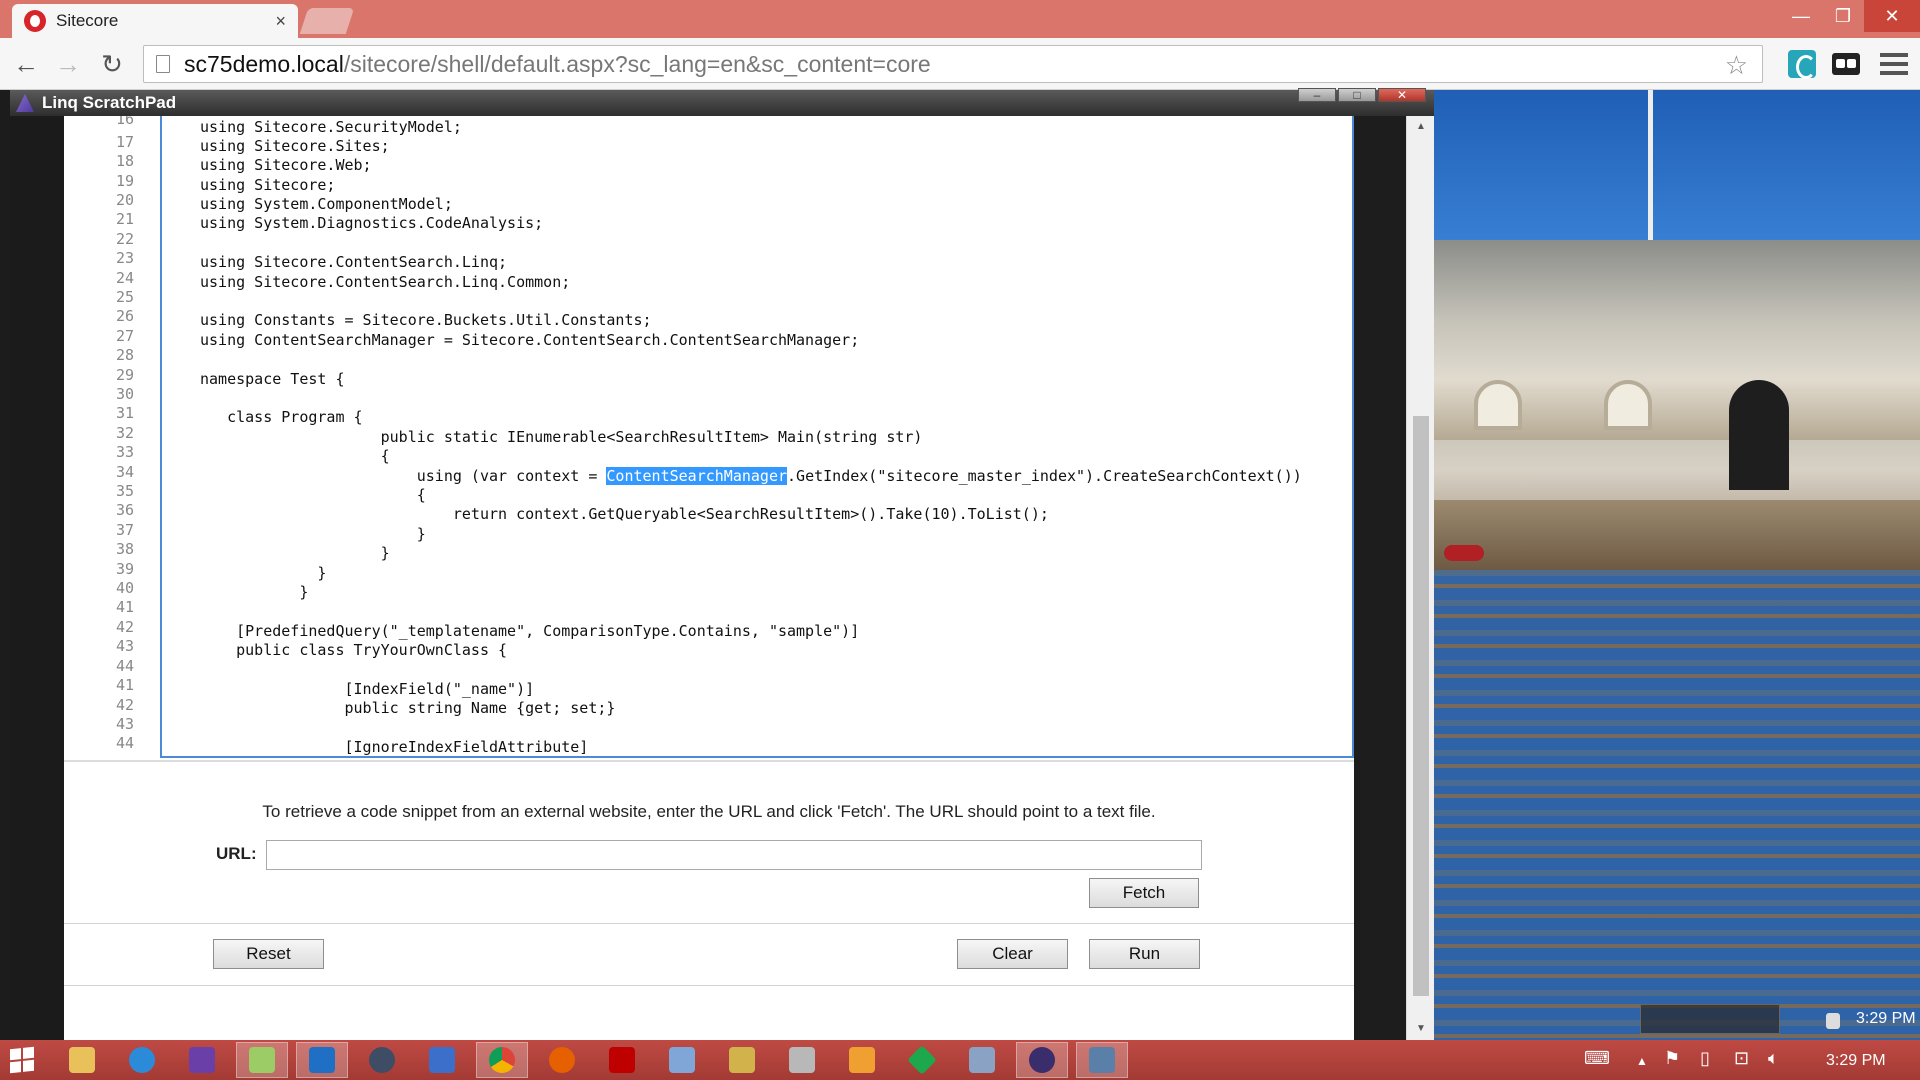  What do you see at coordinates (25, 103) in the screenshot?
I see `scratchpad-app-icon` at bounding box center [25, 103].